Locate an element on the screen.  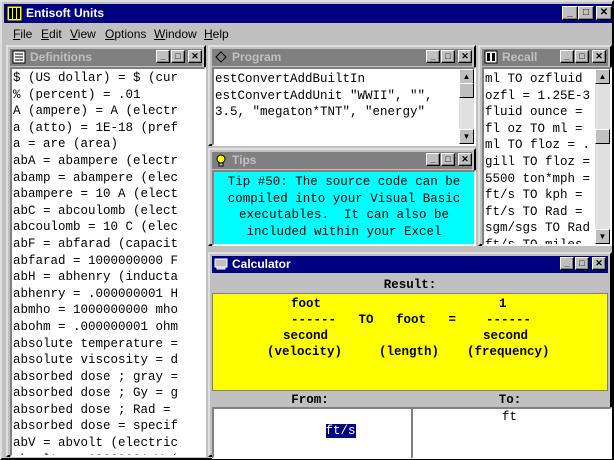
program-line: estConvertAddBuiltIn is located at coordinates (344, 79).